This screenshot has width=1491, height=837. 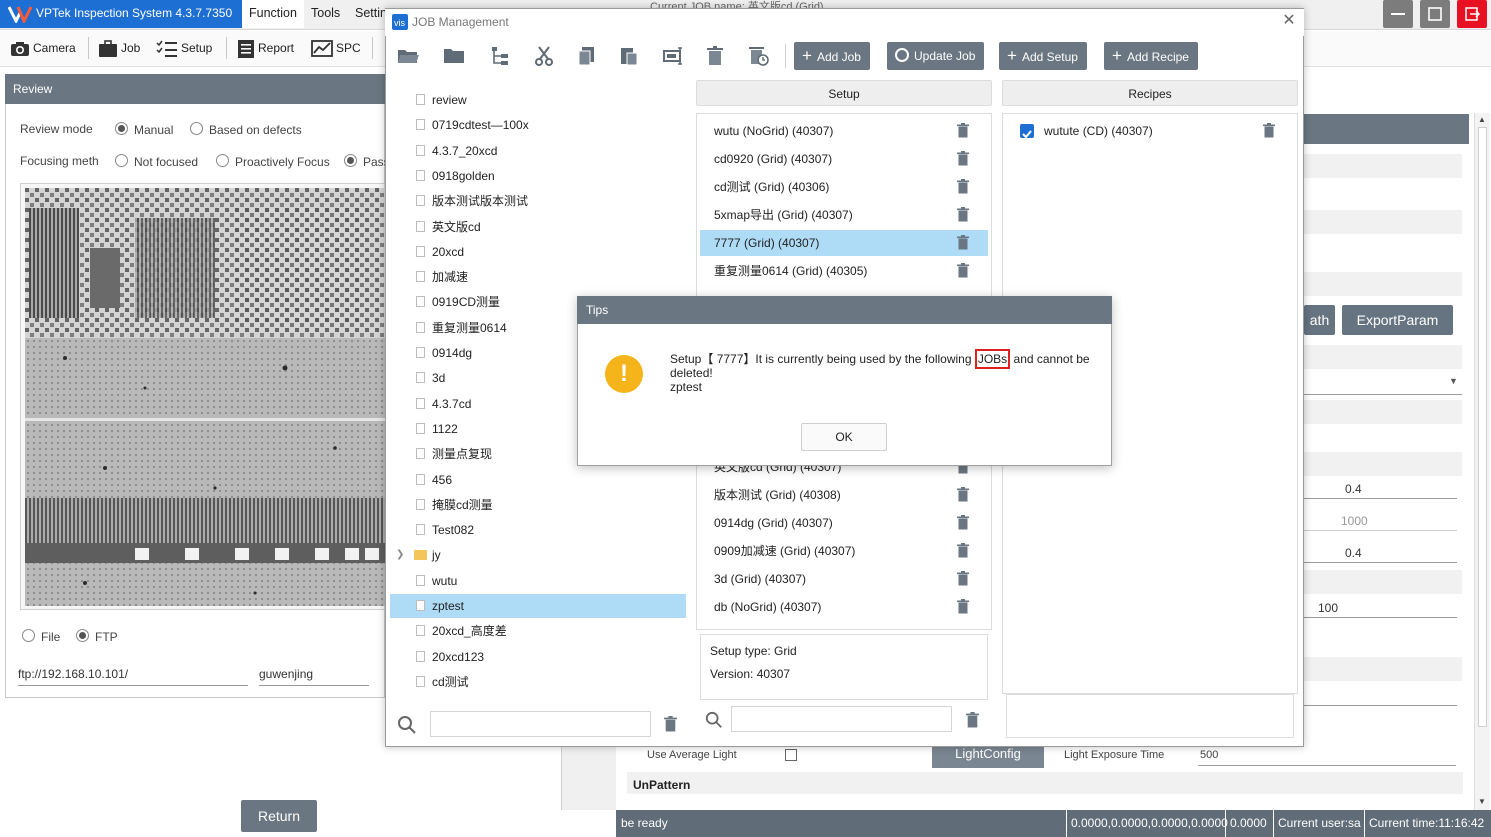 What do you see at coordinates (1482, 427) in the screenshot?
I see `scrollbar-thumb` at bounding box center [1482, 427].